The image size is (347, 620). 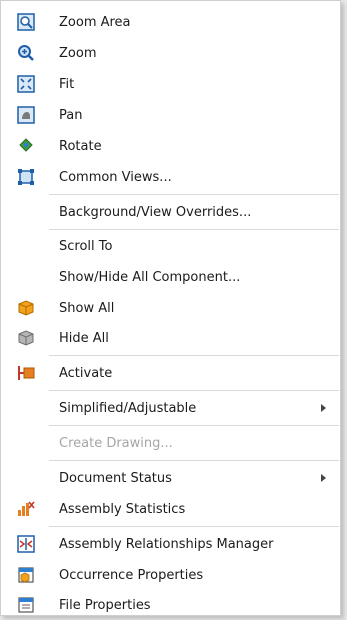 What do you see at coordinates (170, 22) in the screenshot?
I see `menu-item-zoom-area: Zoom Area` at bounding box center [170, 22].